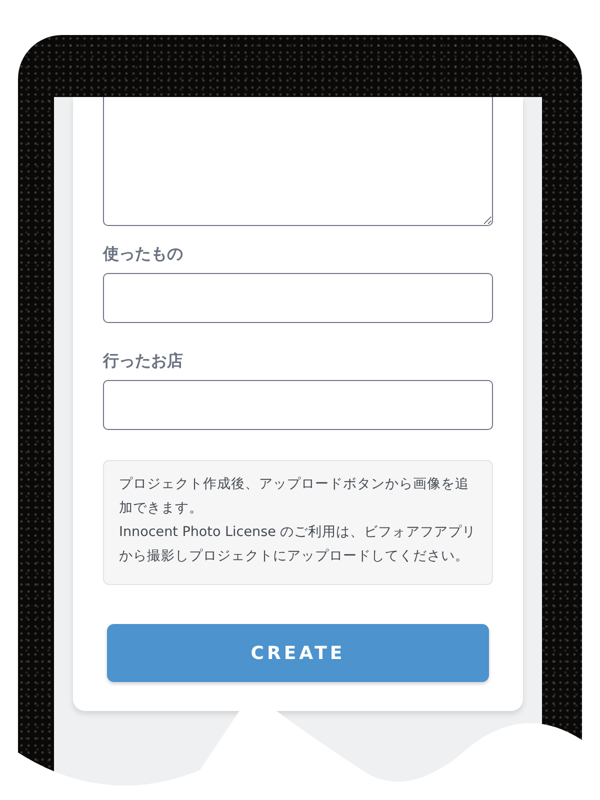 This screenshot has width=600, height=800. I want to click on field-label: 使ったもの, so click(143, 254).